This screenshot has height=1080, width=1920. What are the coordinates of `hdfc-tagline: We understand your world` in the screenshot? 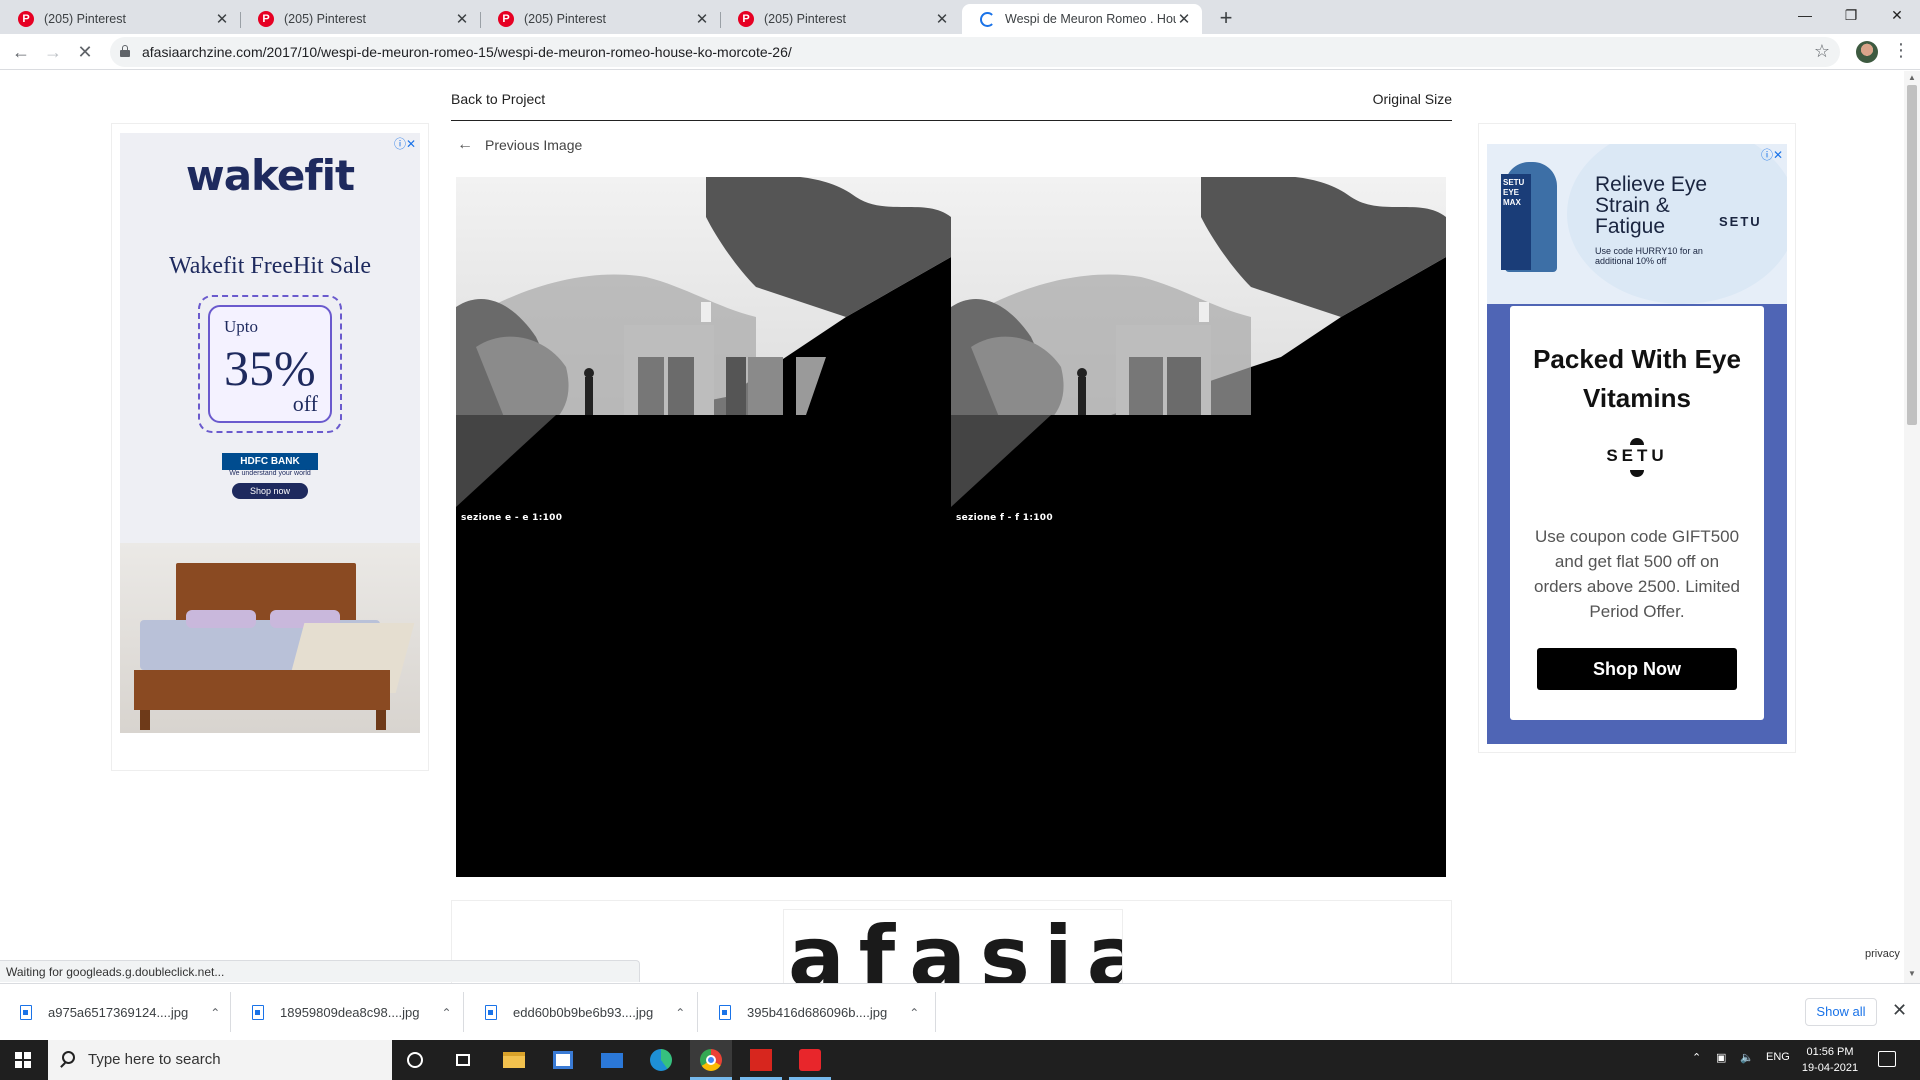 It's located at (270, 473).